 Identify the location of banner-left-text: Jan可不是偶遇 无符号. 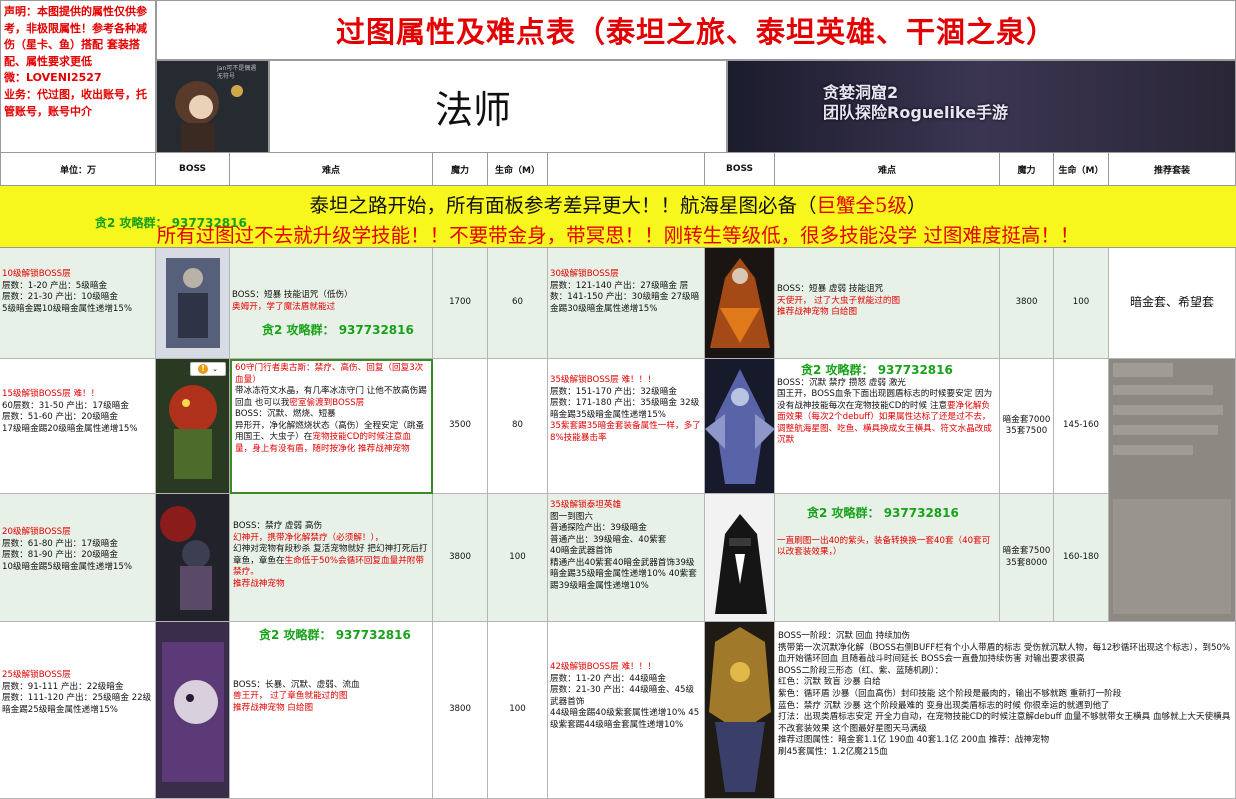
(237, 72).